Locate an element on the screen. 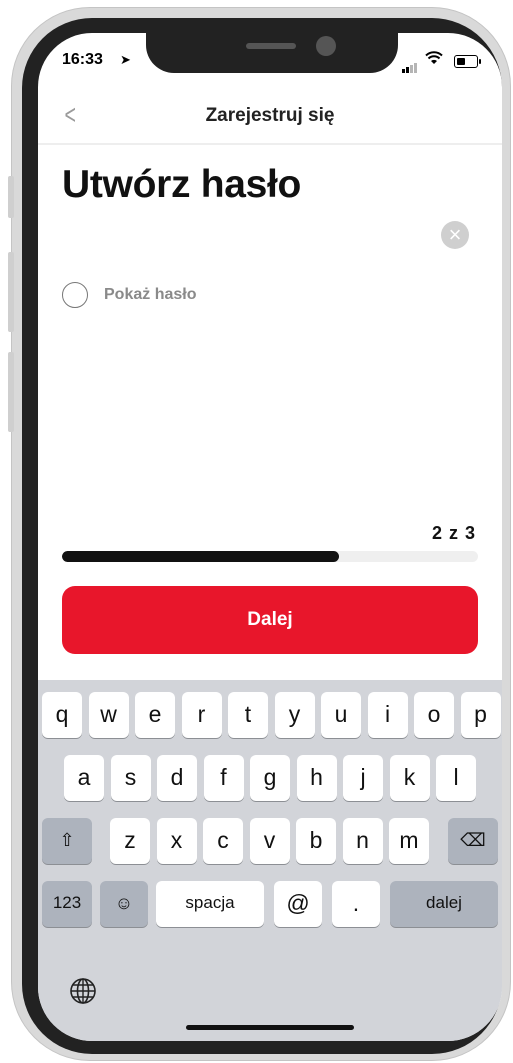  phone-side-button-volume-down is located at coordinates (11, 392).